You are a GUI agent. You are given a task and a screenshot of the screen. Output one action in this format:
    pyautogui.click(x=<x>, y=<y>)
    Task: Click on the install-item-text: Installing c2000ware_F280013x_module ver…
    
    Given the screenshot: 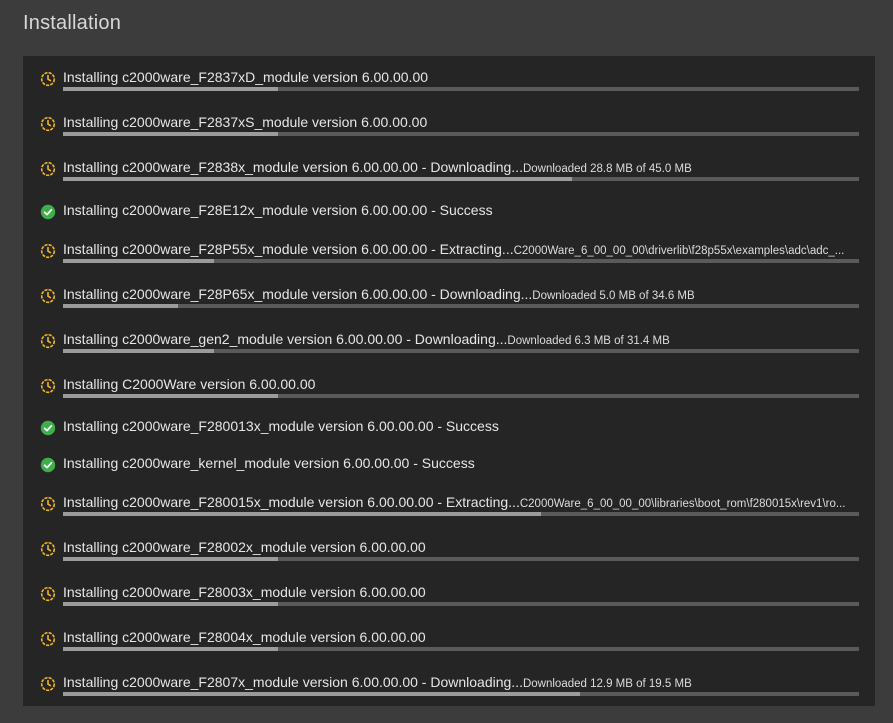 What is the action you would take?
    pyautogui.click(x=281, y=426)
    